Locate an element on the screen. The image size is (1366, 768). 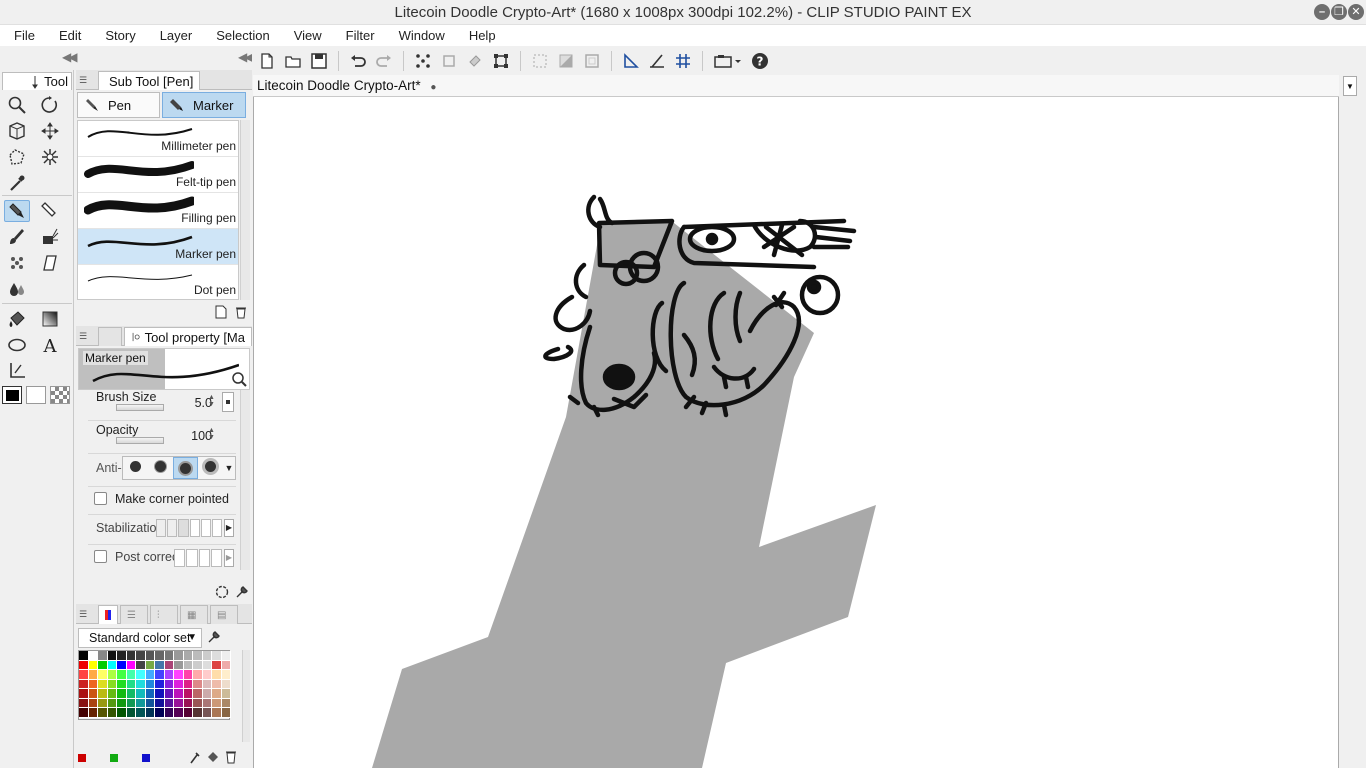
menu-window: Window is located at coordinates (422, 35).